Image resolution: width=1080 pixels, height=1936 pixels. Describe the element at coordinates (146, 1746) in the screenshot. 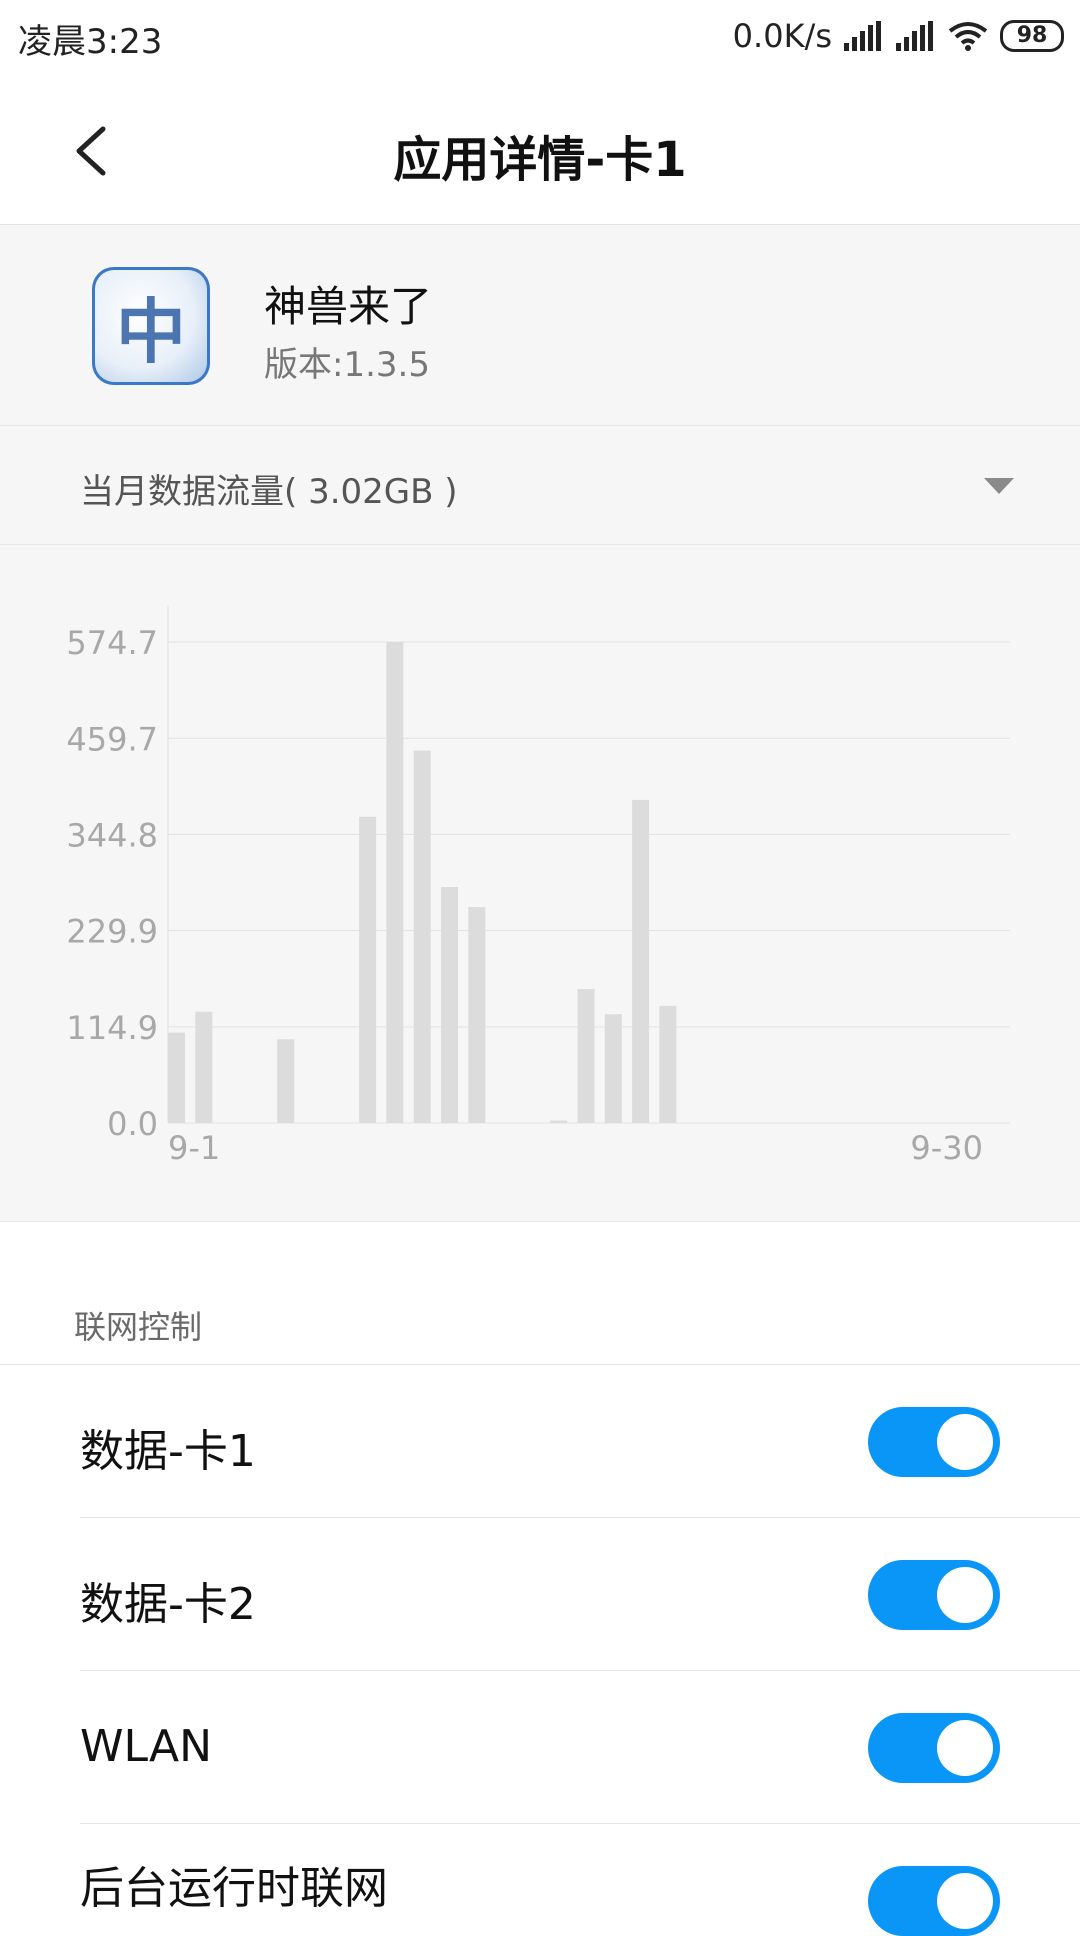

I see `network-item-label: WLAN` at that location.